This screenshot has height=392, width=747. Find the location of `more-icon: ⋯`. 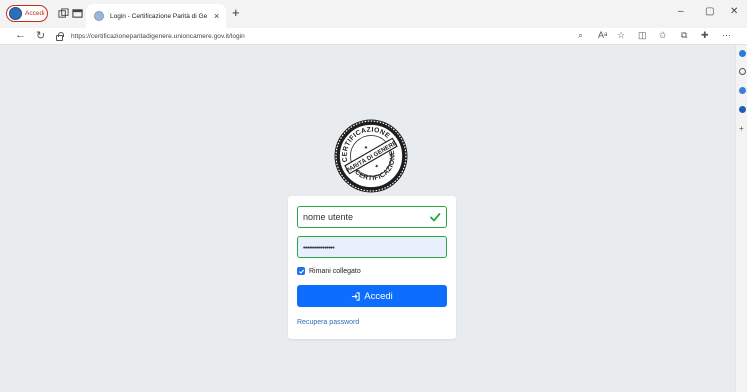

more-icon: ⋯ is located at coordinates (726, 35).